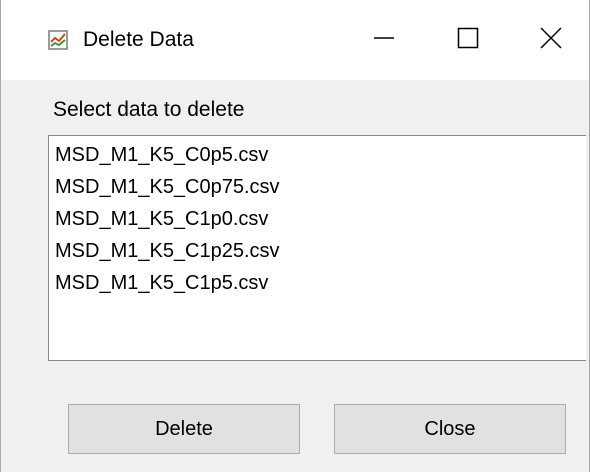 The width and height of the screenshot is (590, 472). Describe the element at coordinates (450, 429) in the screenshot. I see `close-button: Close` at that location.